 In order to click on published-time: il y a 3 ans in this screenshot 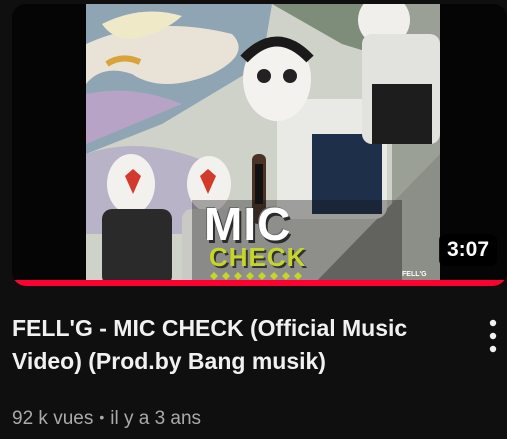, I will do `click(156, 418)`.